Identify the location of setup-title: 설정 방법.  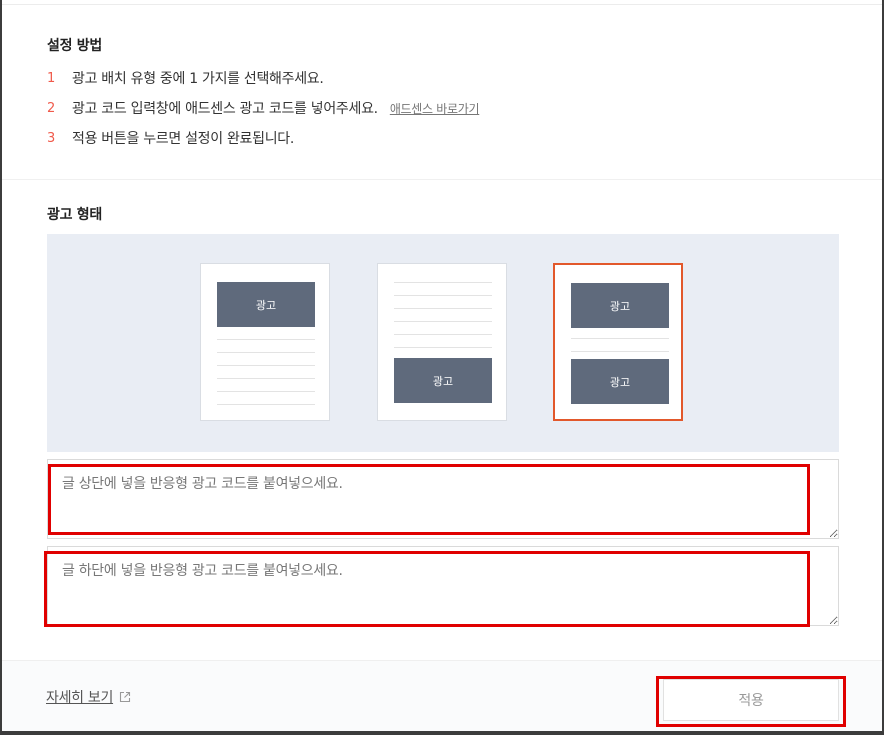
(74, 46).